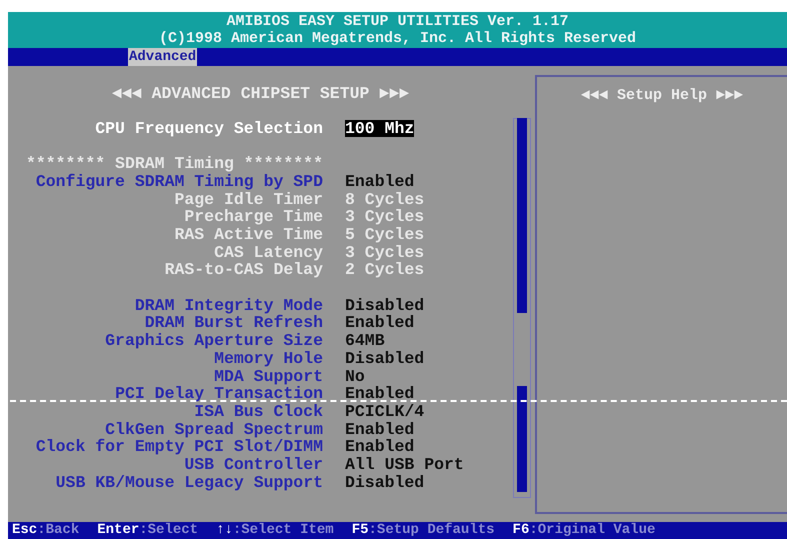  I want to click on setting-label: USB Controller, so click(253, 465).